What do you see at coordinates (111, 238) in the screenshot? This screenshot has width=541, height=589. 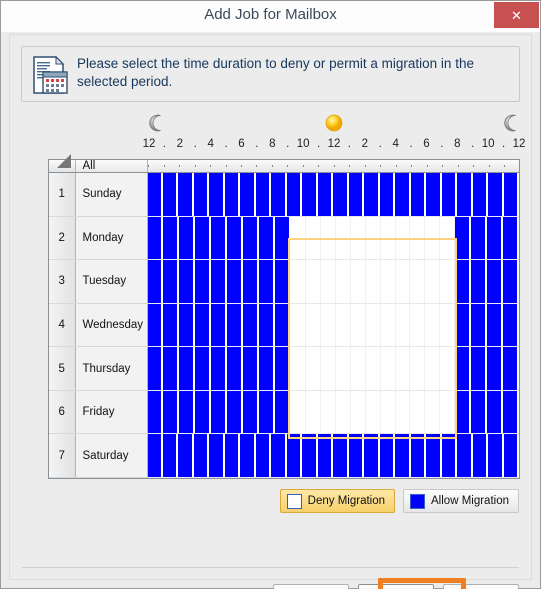 I see `day-name-monday: Monday` at bounding box center [111, 238].